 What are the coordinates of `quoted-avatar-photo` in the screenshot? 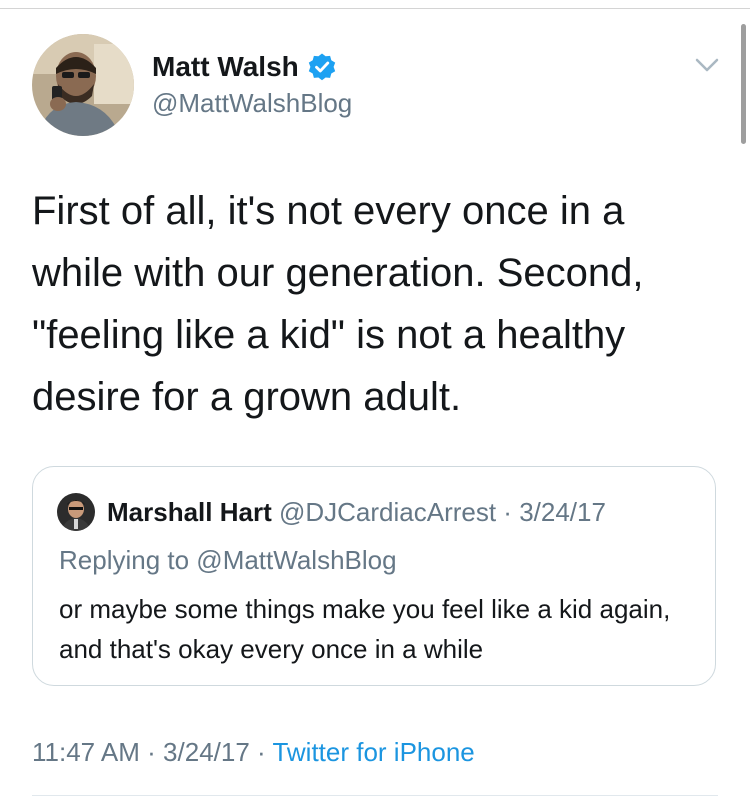 It's located at (76, 512).